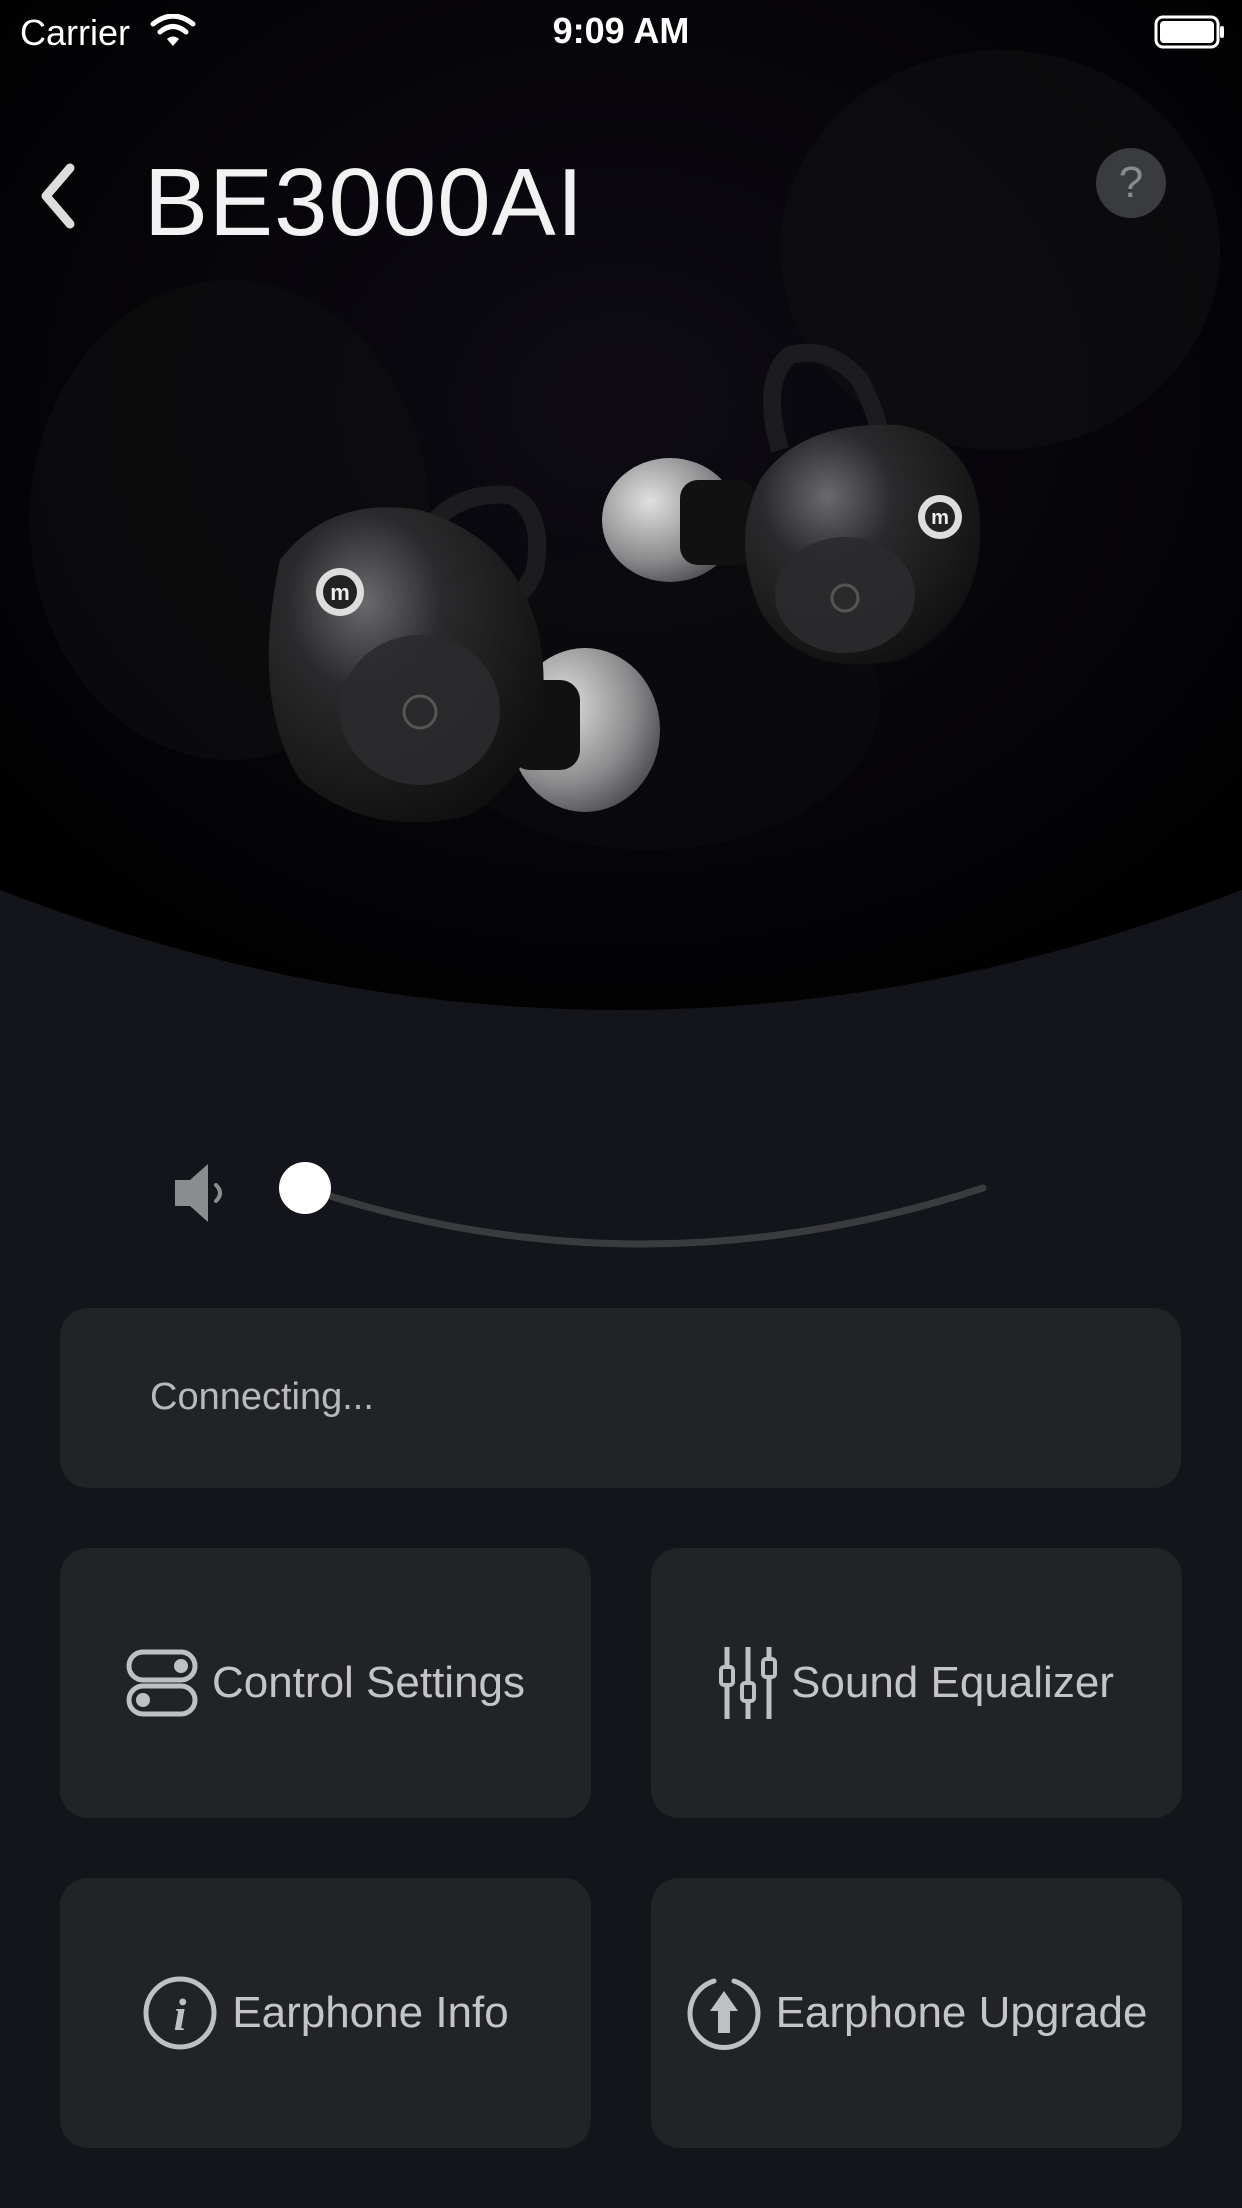  What do you see at coordinates (368, 1682) in the screenshot?
I see `control-settings-label: Control Settings` at bounding box center [368, 1682].